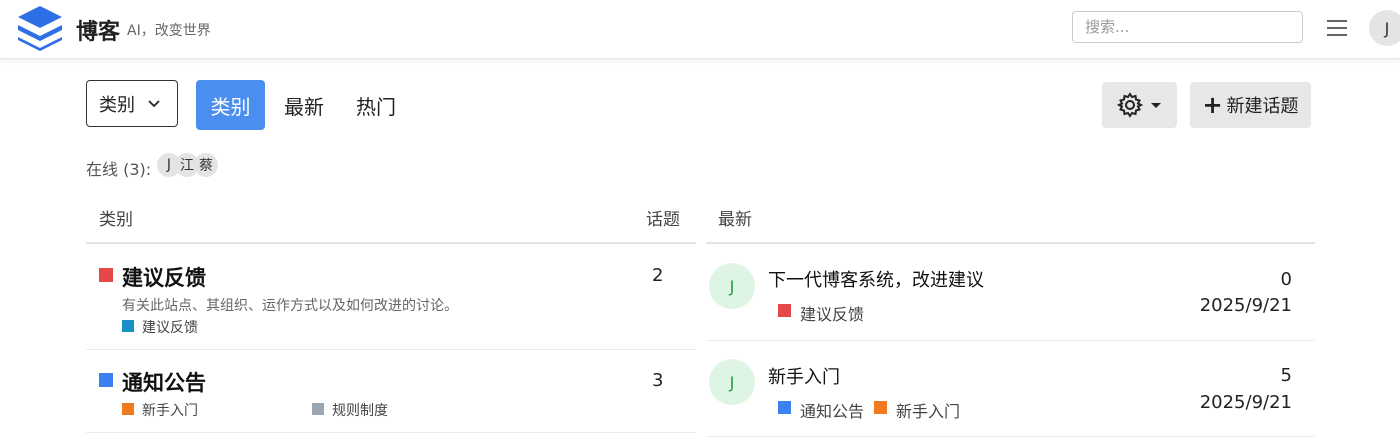 This screenshot has height=446, width=1400. Describe the element at coordinates (119, 169) in the screenshot. I see `online-label: 在线 (3):` at that location.